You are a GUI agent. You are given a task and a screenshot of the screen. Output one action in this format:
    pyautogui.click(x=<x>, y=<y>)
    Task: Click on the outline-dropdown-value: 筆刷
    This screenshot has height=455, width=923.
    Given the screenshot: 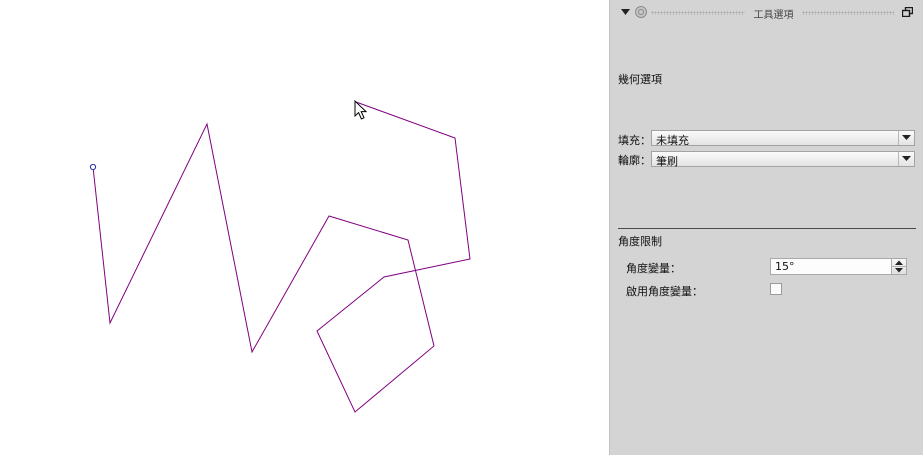 What is the action you would take?
    pyautogui.click(x=667, y=161)
    